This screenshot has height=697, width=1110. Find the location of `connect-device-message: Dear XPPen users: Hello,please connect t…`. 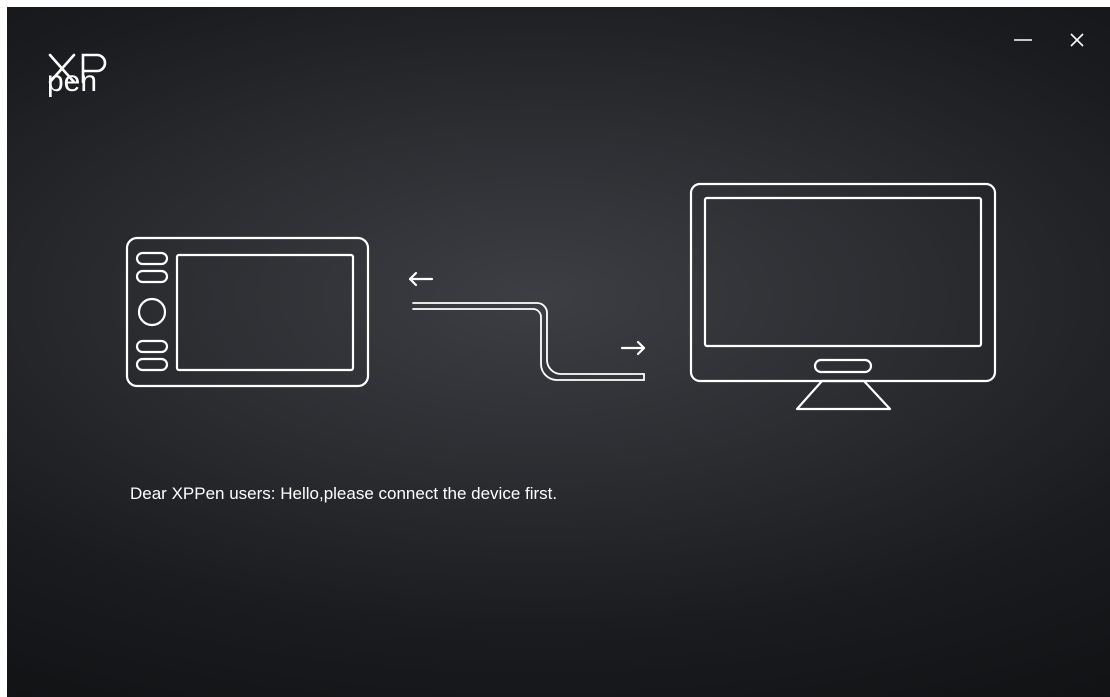

connect-device-message: Dear XPPen users: Hello,please connect t… is located at coordinates (344, 493).